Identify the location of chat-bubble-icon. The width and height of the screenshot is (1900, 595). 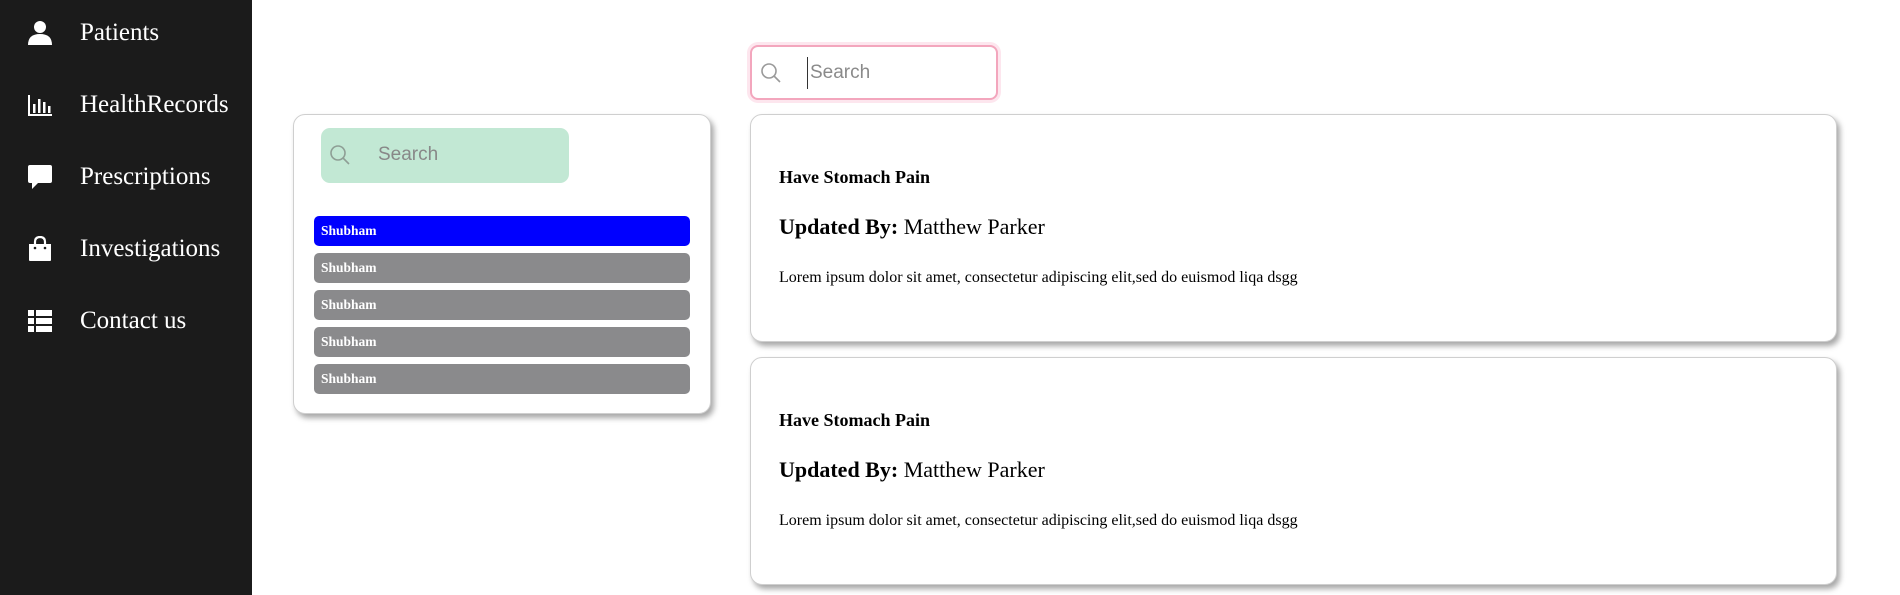
(40, 177).